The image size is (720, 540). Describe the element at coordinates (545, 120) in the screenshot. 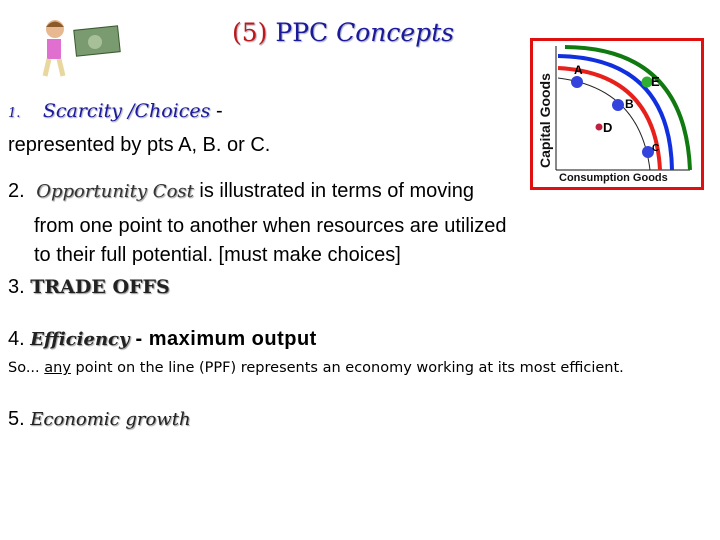

I see `y-axis-label: Capital Goods` at that location.